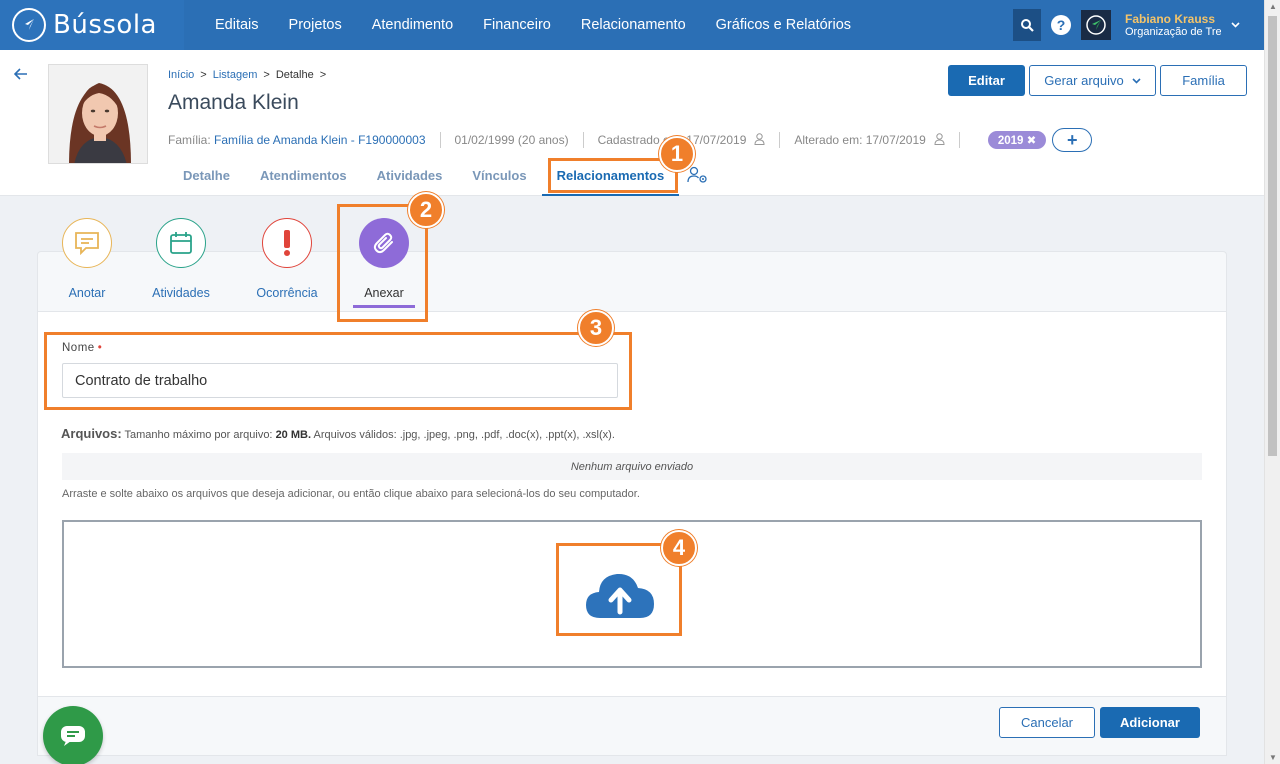 This screenshot has width=1280, height=764. I want to click on anotar-label: Anotar, so click(87, 293).